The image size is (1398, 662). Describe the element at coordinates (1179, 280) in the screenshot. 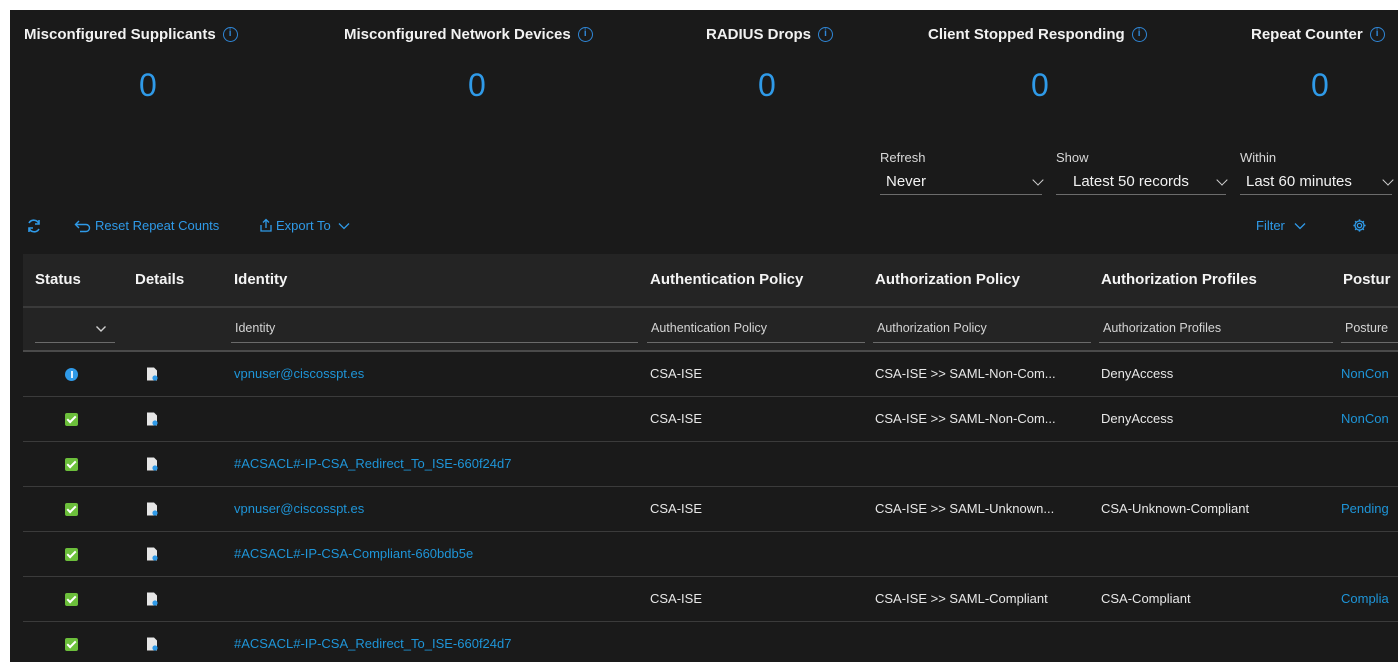

I see `column-header-authorization-profiles: Authorization Profiles` at that location.